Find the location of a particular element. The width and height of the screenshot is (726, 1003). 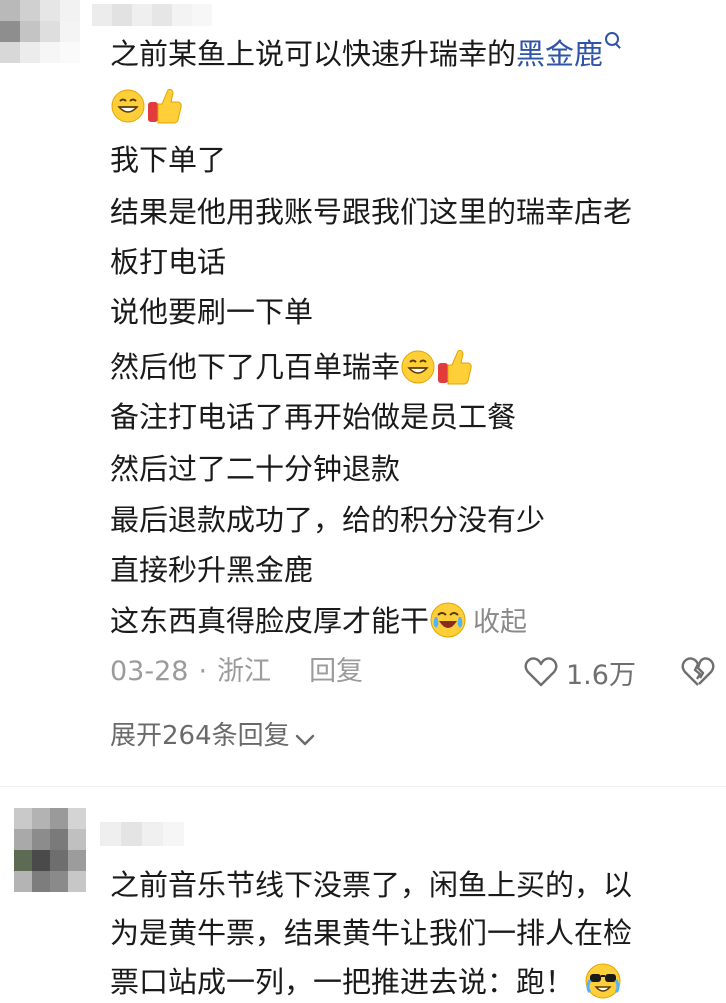

search-icon is located at coordinates (612, 39).